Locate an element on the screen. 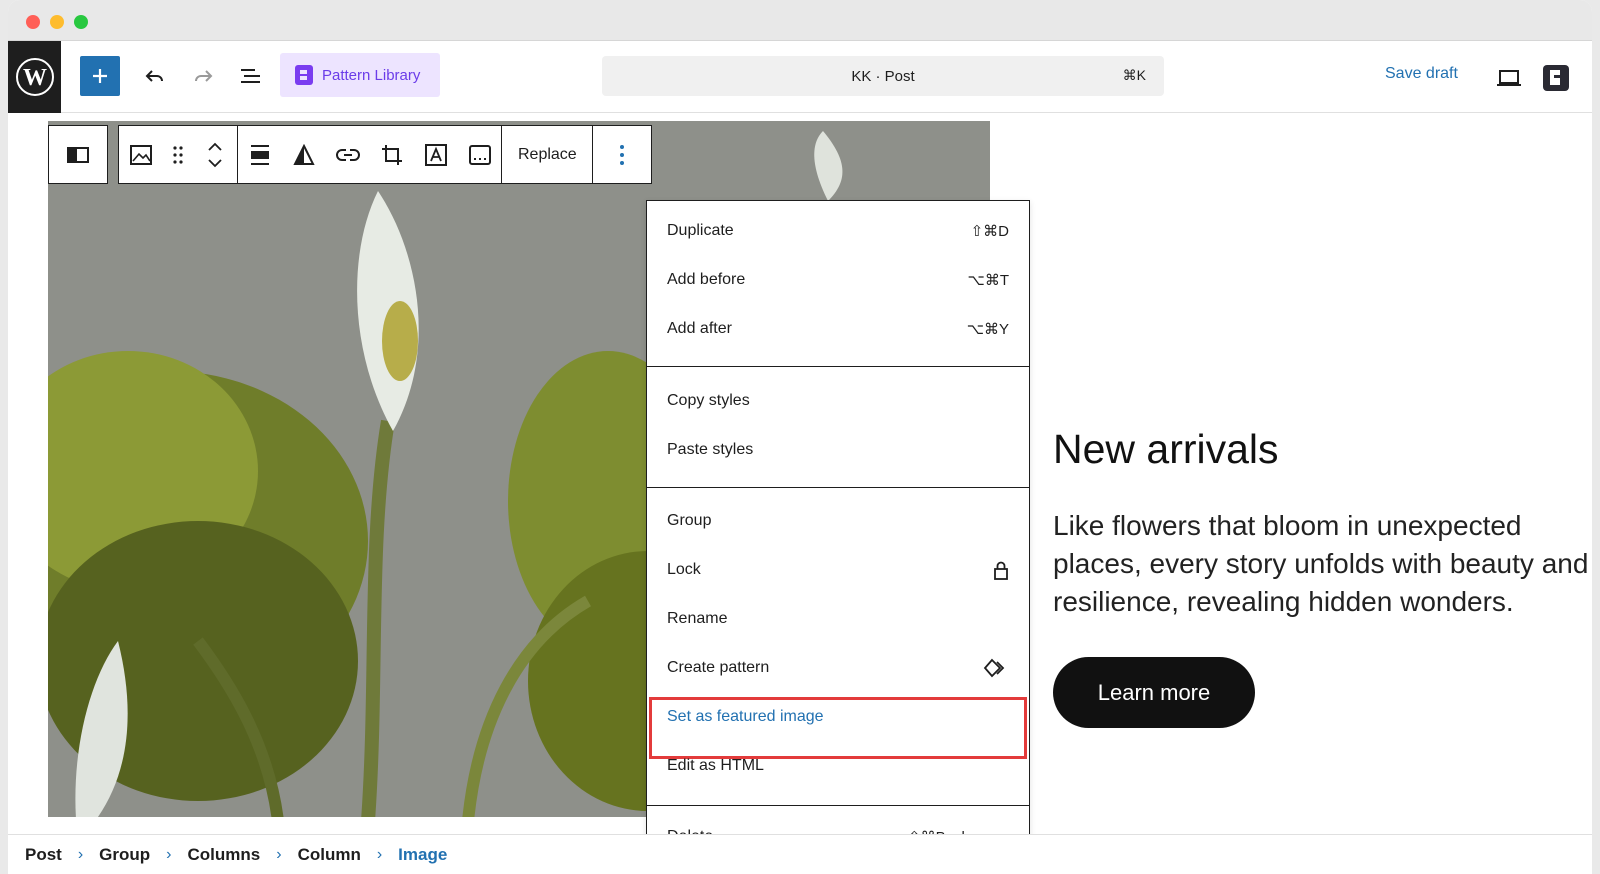 Image resolution: width=1600 pixels, height=874 pixels. block-toolbar-options-group is located at coordinates (622, 154).